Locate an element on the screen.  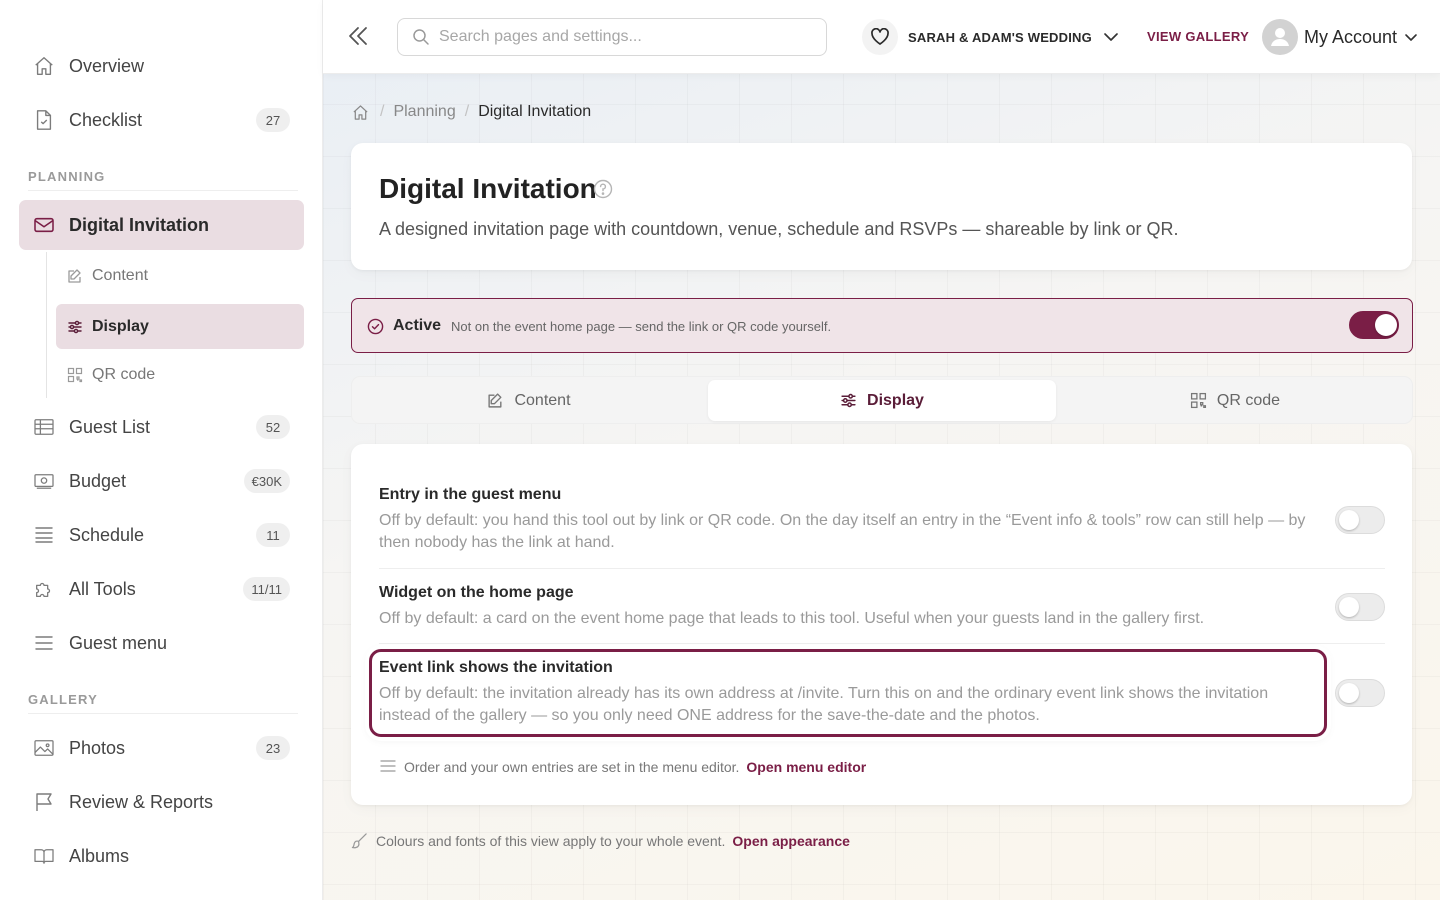
search-field is located at coordinates (612, 37).